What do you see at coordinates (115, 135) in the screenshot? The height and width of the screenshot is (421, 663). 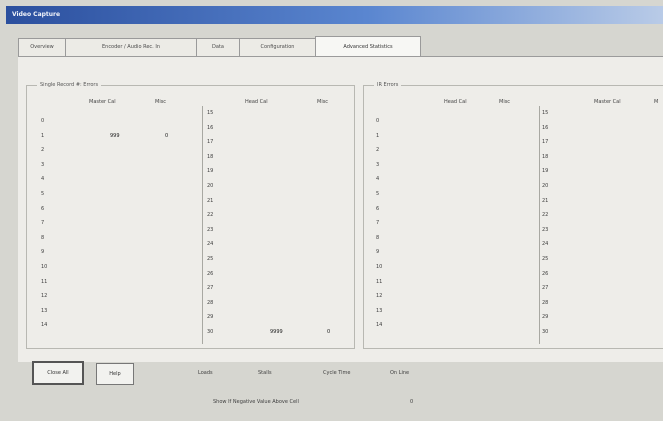 I see `master-cal-value: 999` at bounding box center [115, 135].